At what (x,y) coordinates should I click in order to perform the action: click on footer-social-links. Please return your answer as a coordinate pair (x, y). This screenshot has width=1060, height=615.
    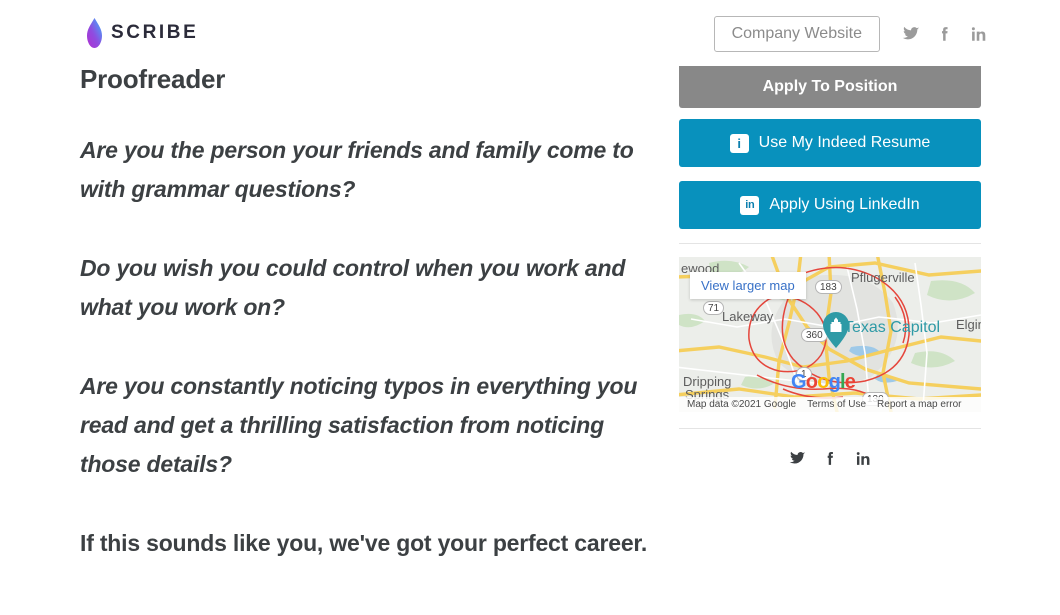
    Looking at the image, I should click on (830, 458).